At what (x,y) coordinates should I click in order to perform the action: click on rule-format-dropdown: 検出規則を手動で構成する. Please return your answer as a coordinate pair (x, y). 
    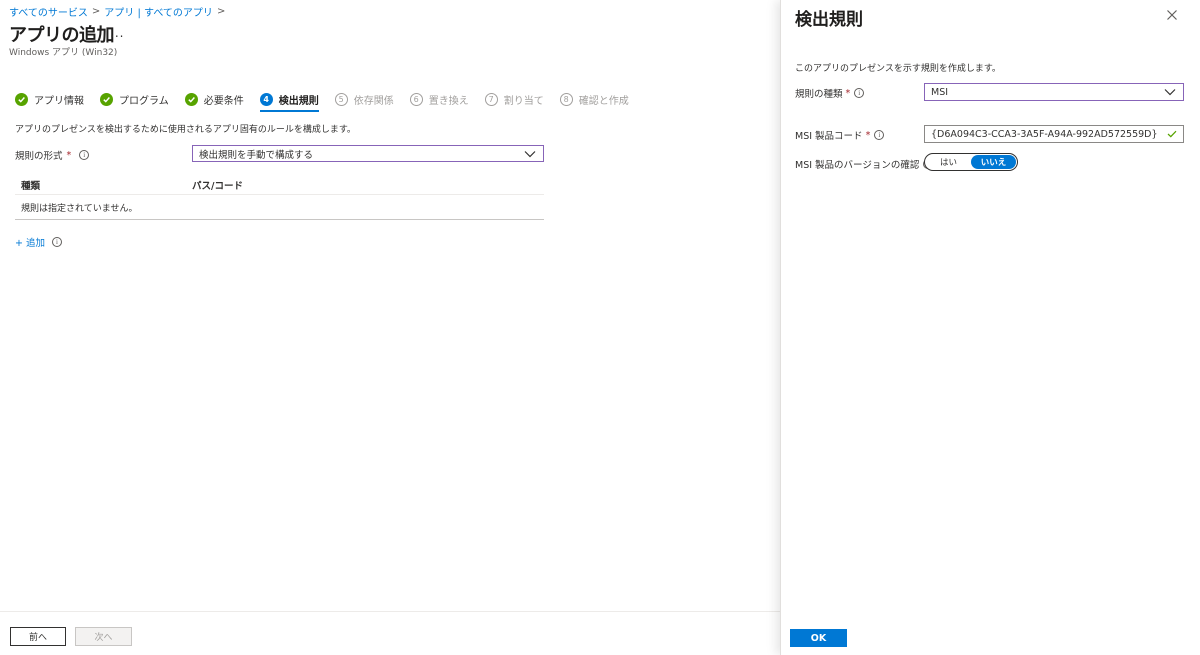
    Looking at the image, I should click on (368, 153).